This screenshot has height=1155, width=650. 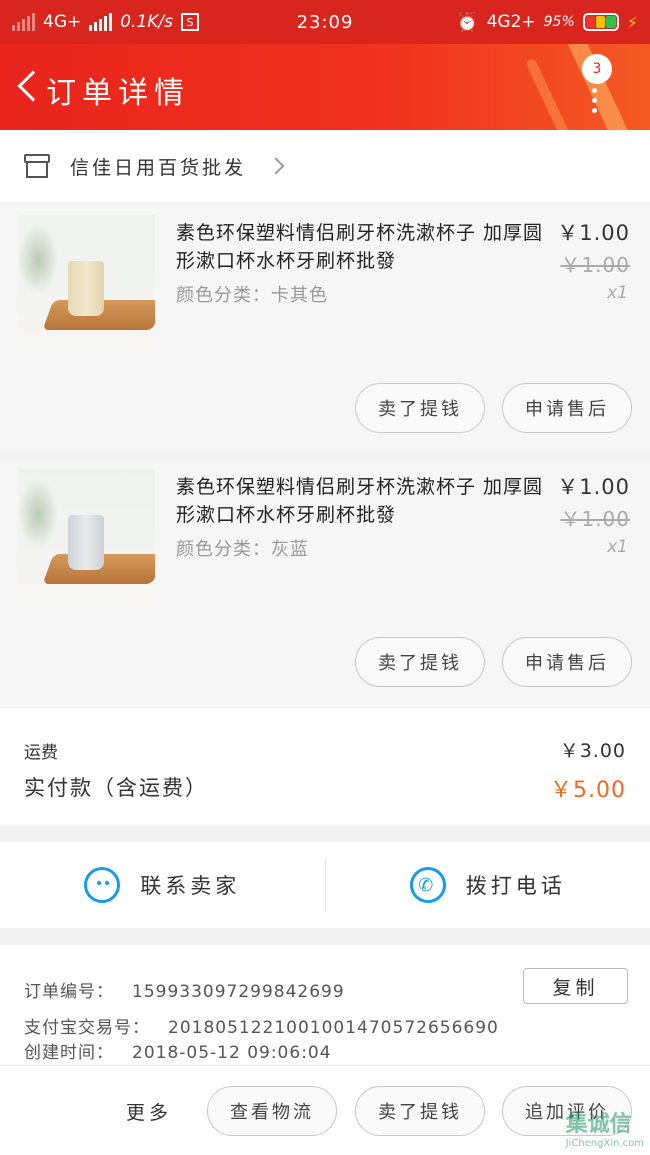 I want to click on s-app-icon: S, so click(x=190, y=22).